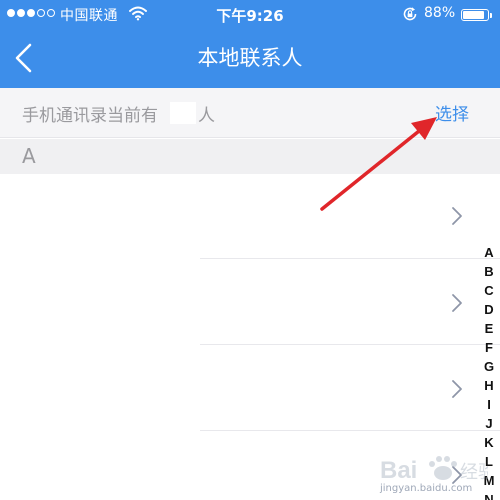 The image size is (500, 500). I want to click on select-button: 选择, so click(452, 112).